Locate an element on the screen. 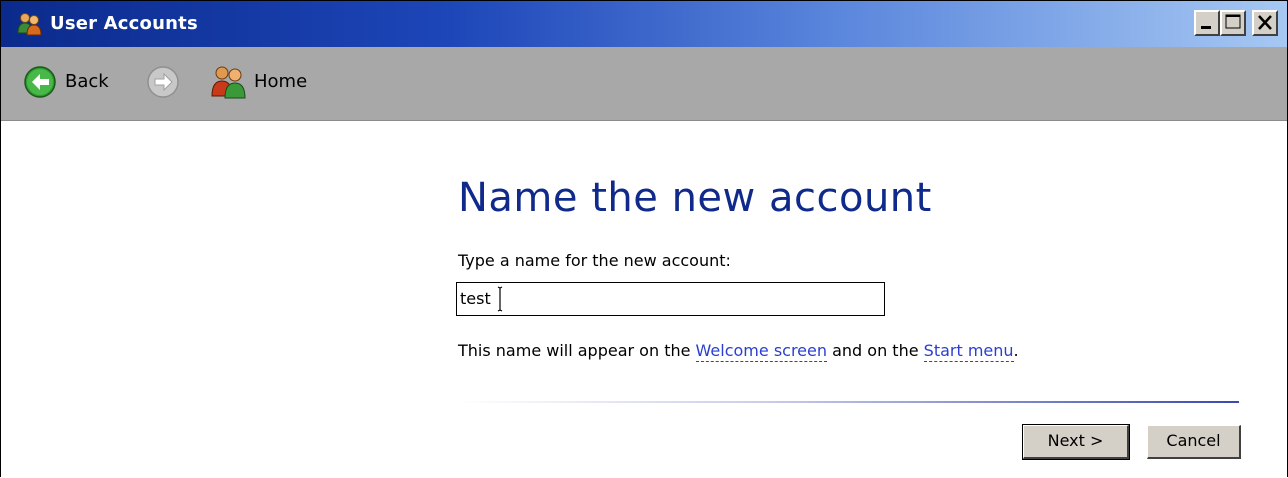 The height and width of the screenshot is (478, 1288). maximize-button is located at coordinates (1233, 23).